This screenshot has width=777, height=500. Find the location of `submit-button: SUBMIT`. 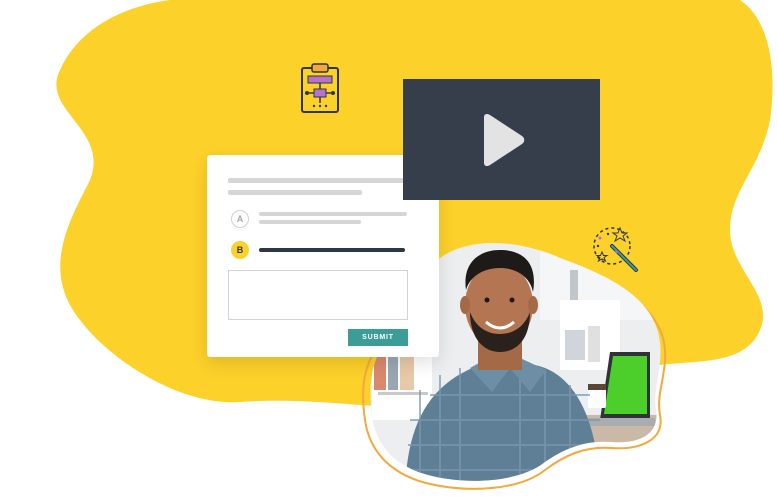

submit-button: SUBMIT is located at coordinates (378, 337).